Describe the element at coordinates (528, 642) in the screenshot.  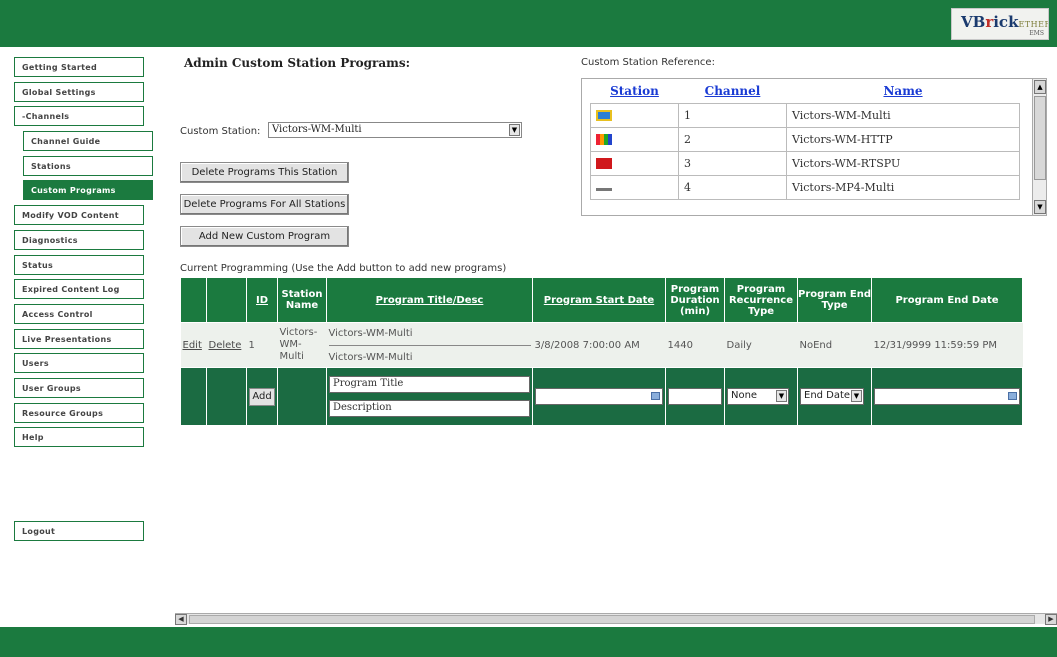
I see `bottom-banner` at that location.